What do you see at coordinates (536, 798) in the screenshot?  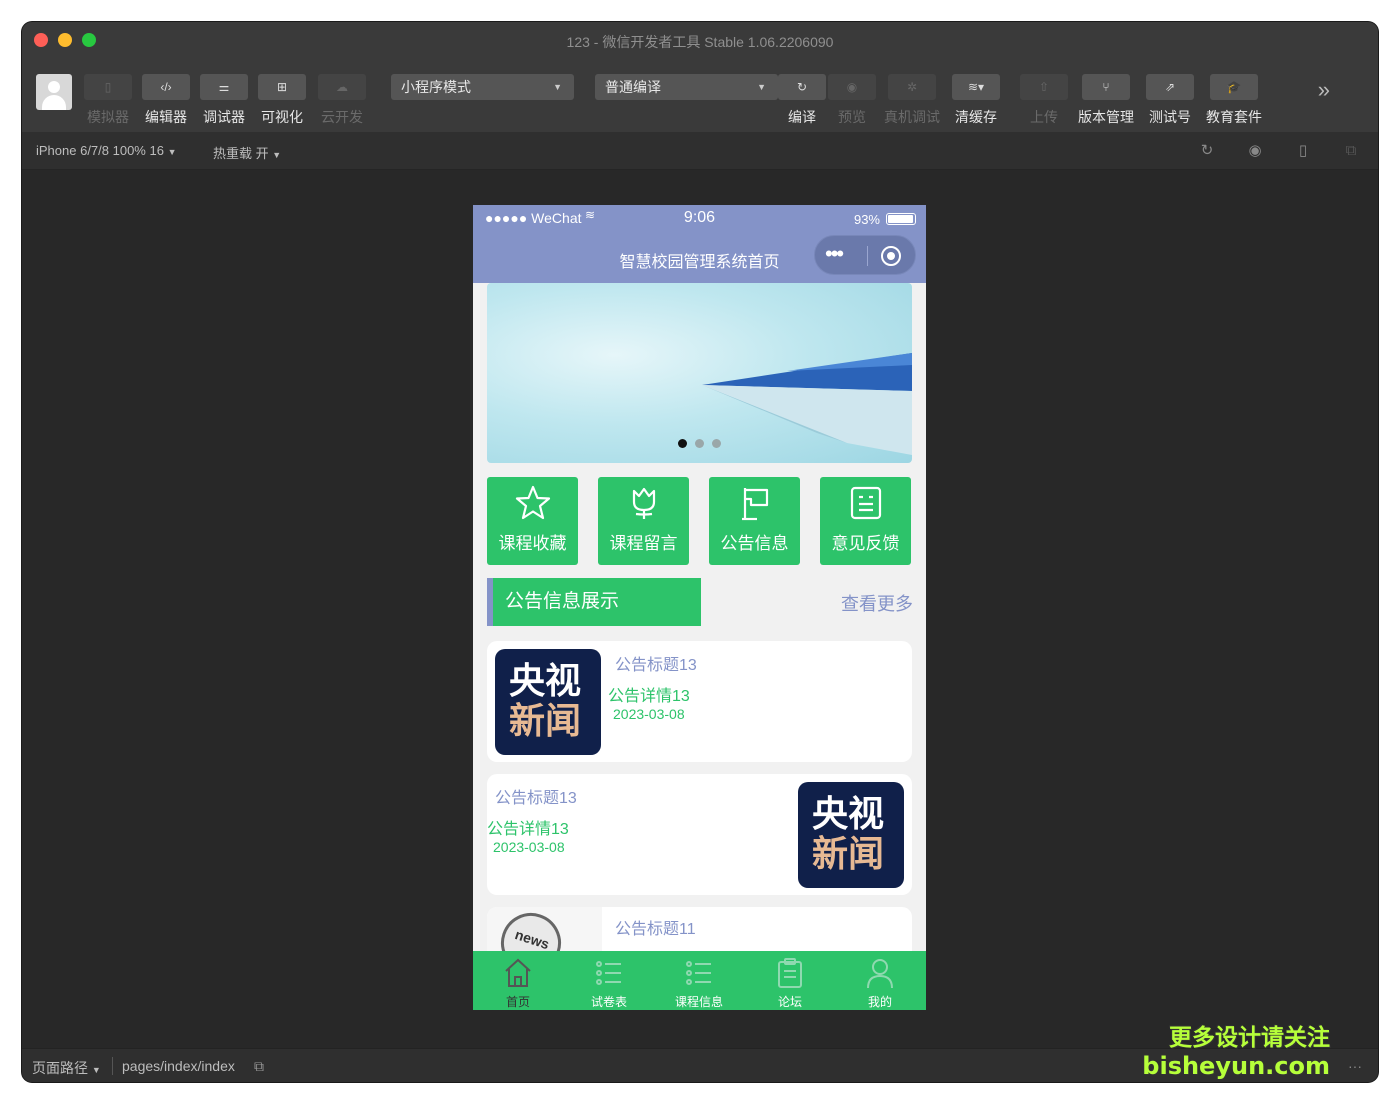 I see `notice-title: 公告标题13` at bounding box center [536, 798].